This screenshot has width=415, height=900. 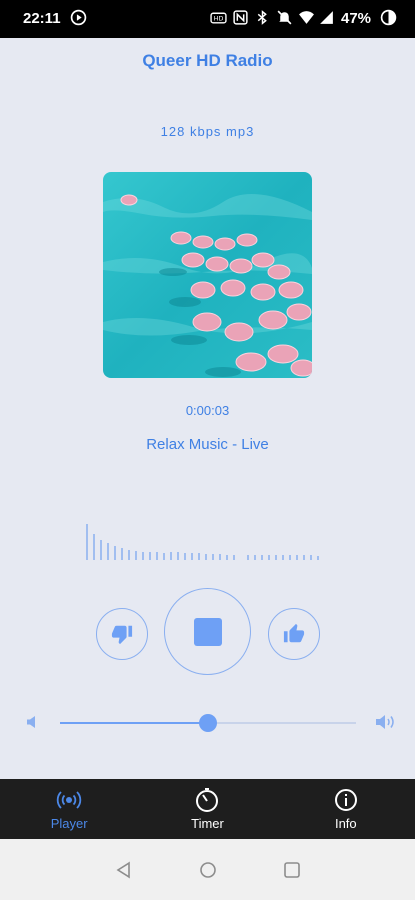 I want to click on info-icon, so click(x=345, y=800).